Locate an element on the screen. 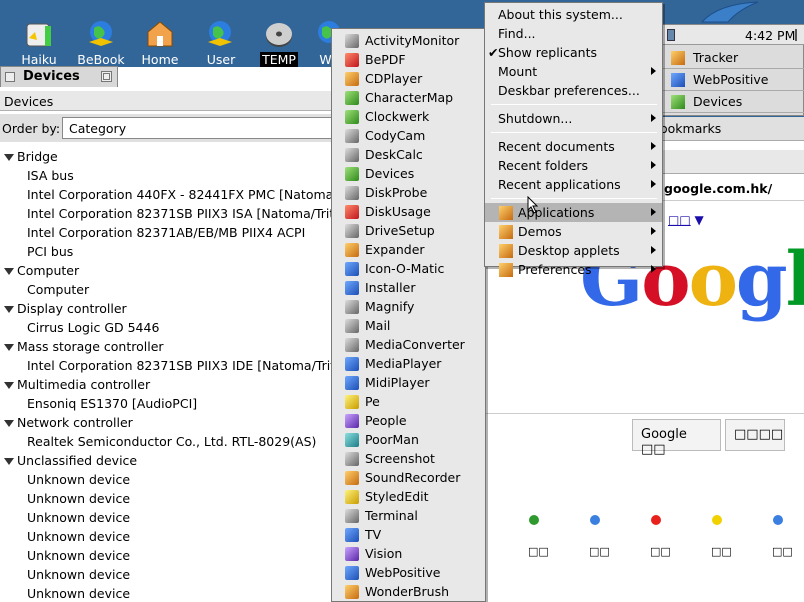  tray-handle-icon is located at coordinates (798, 35).